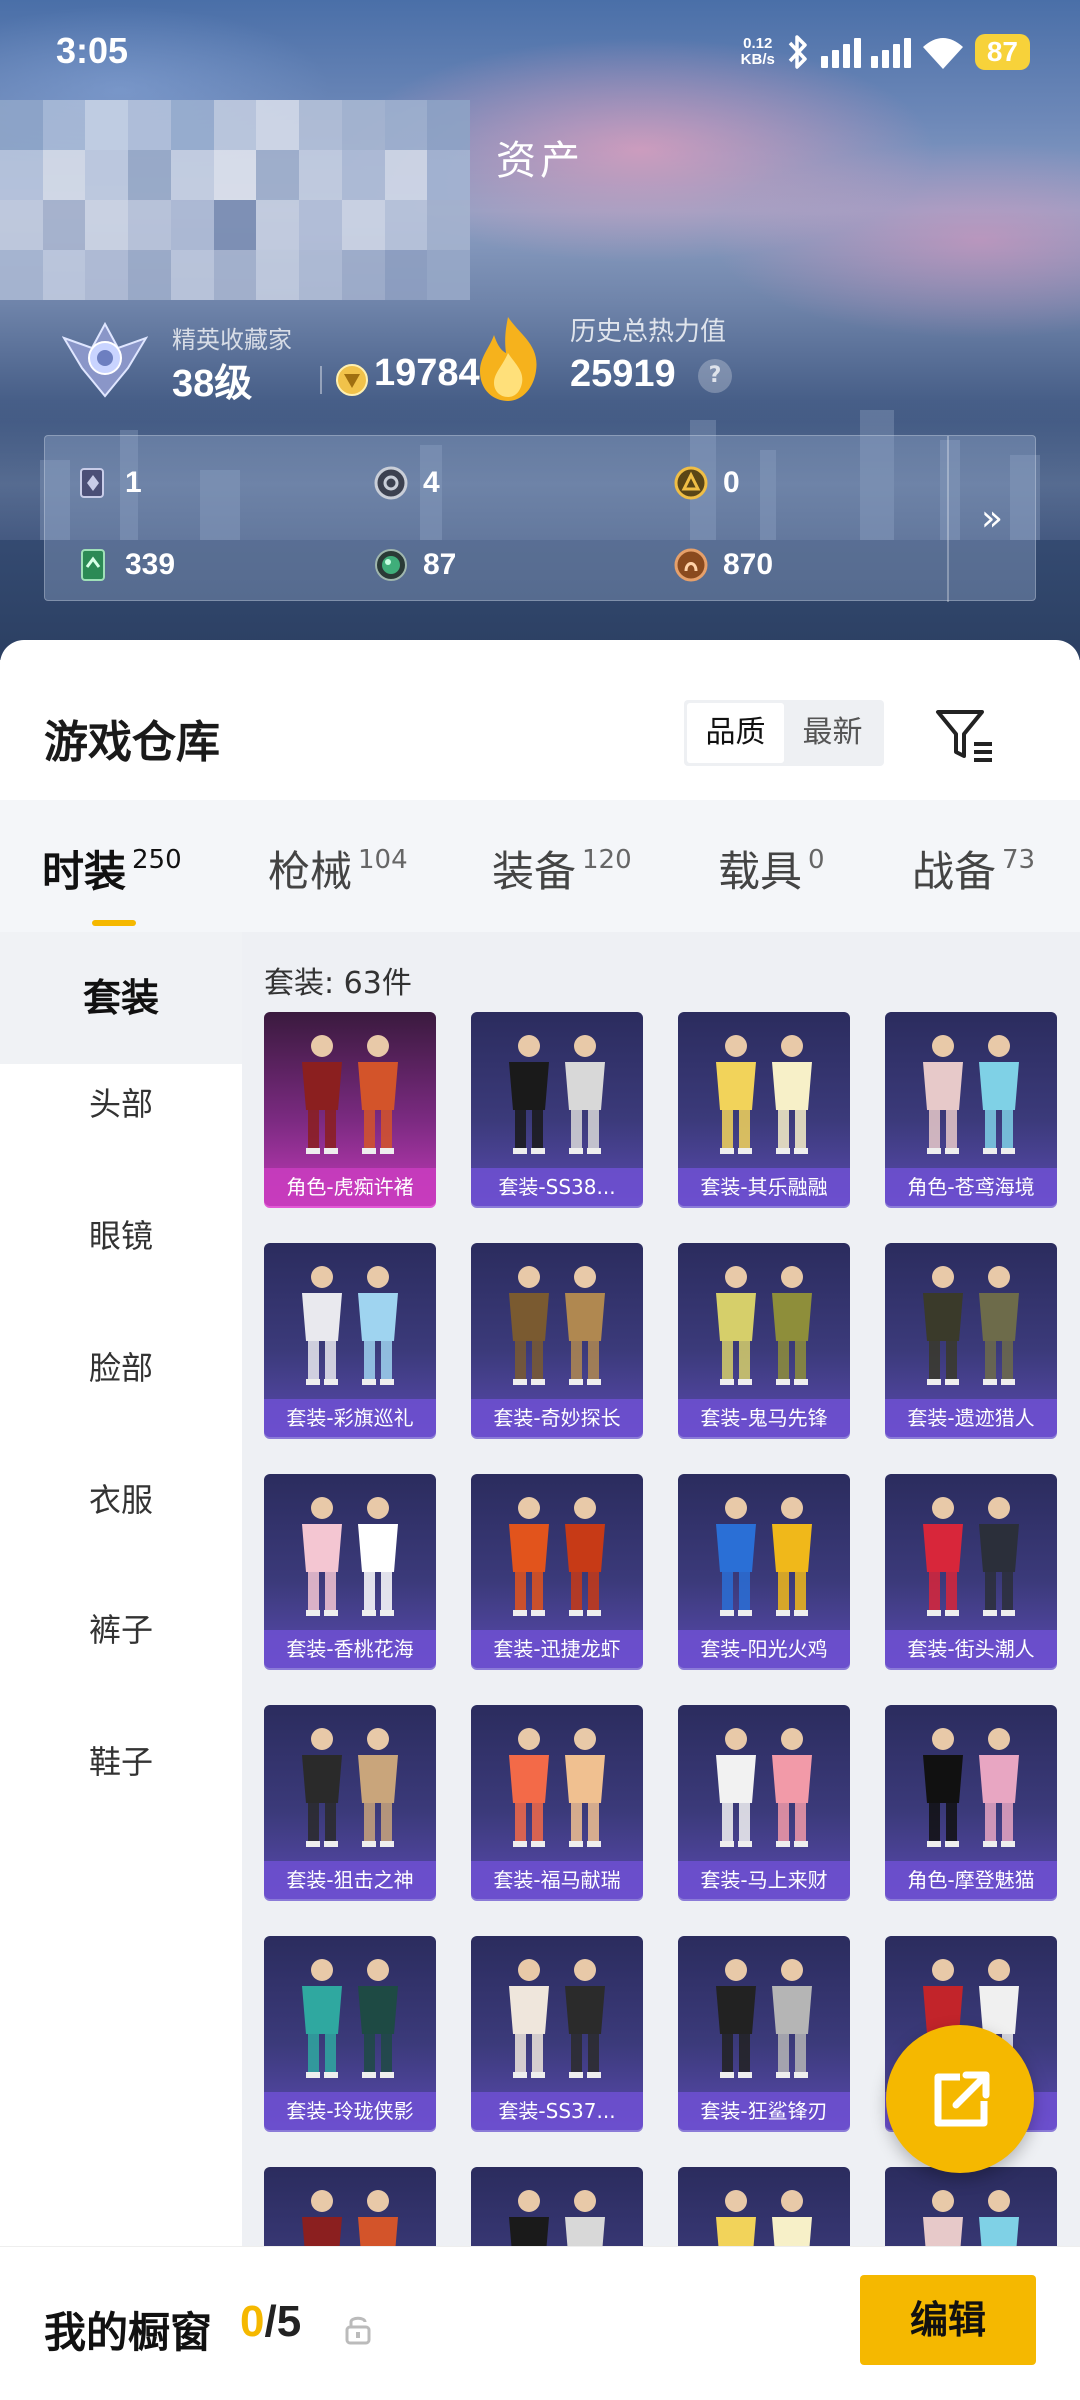 This screenshot has width=1080, height=2400. Describe the element at coordinates (715, 376) in the screenshot. I see `help-icon: ?` at that location.